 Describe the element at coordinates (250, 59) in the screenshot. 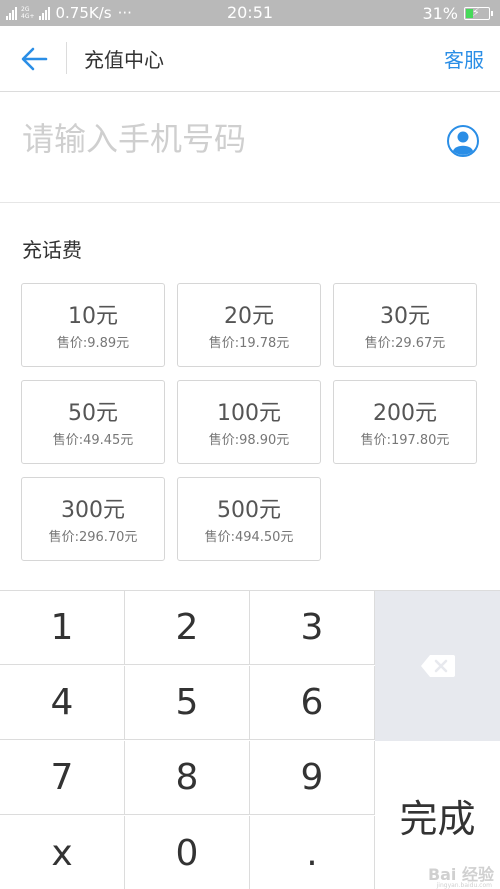

I see `app-header: 充值中心 客服` at that location.